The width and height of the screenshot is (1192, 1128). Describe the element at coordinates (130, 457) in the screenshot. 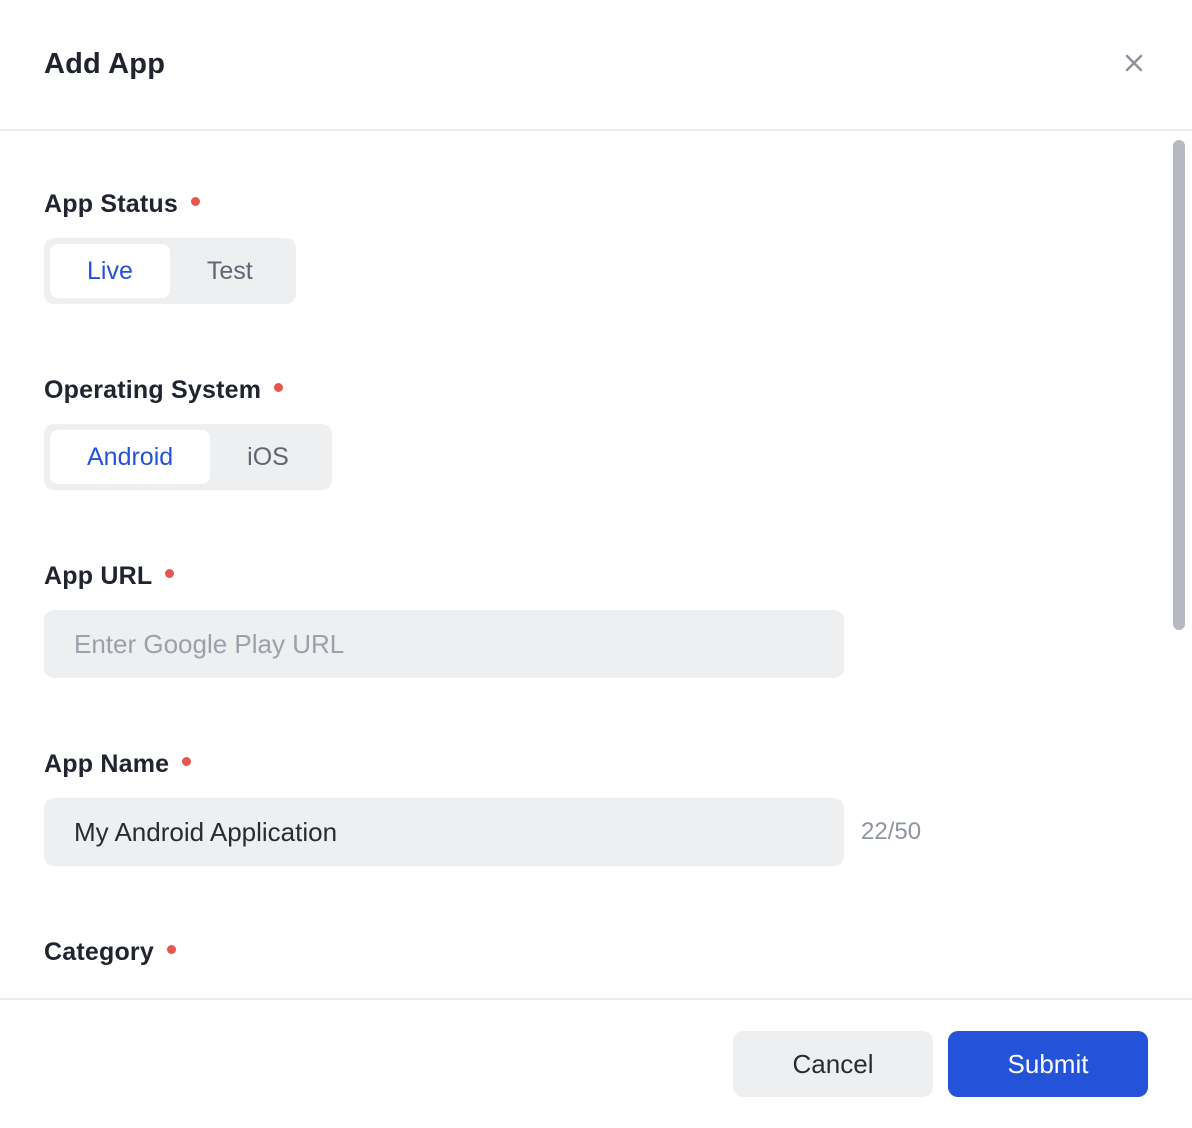

I see `os-option-android: Android` at that location.